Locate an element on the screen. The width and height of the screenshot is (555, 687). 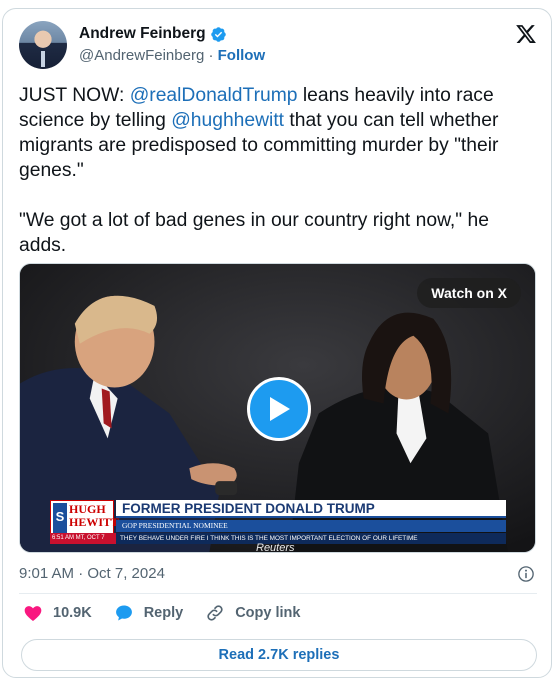
author-avatar is located at coordinates (43, 45).